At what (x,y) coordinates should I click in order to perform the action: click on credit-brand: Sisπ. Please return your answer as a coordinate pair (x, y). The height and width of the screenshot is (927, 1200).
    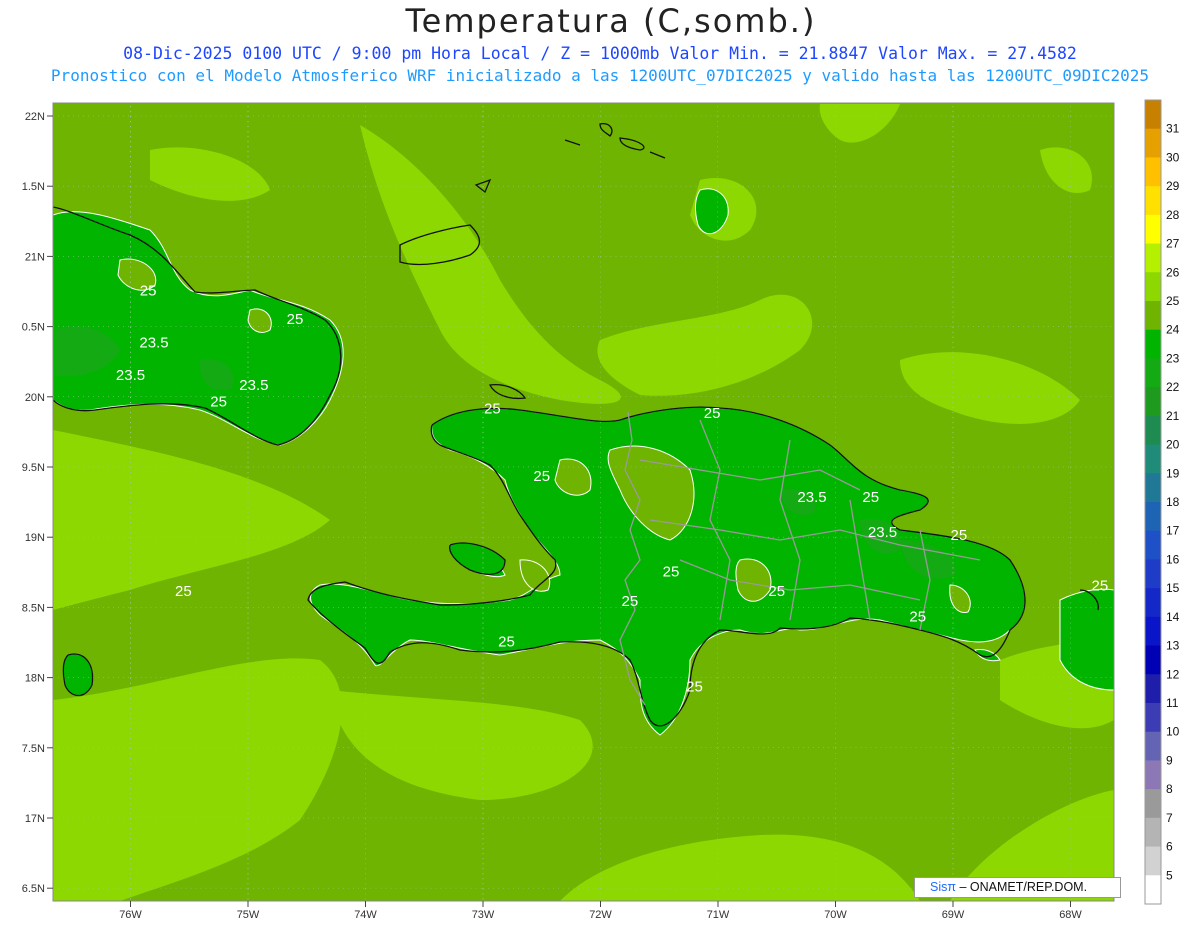
    Looking at the image, I should click on (943, 887).